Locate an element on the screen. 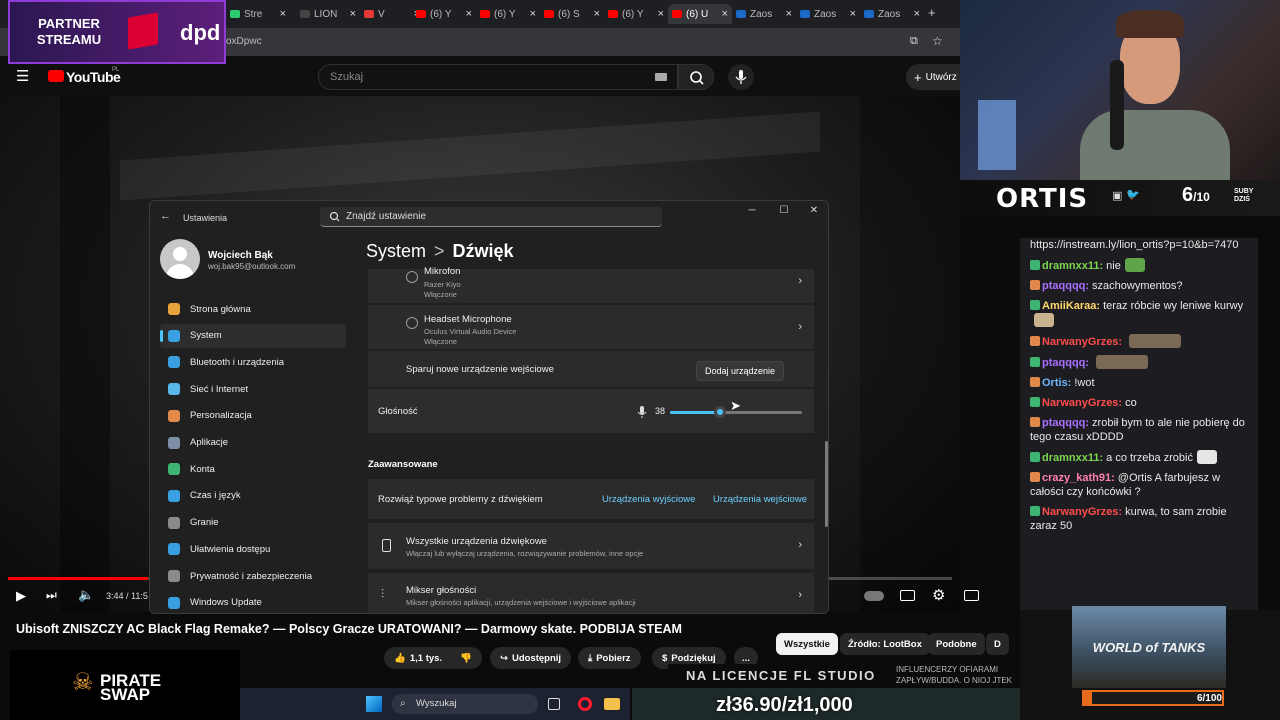  chat-username: Ortis: is located at coordinates (1056, 383).